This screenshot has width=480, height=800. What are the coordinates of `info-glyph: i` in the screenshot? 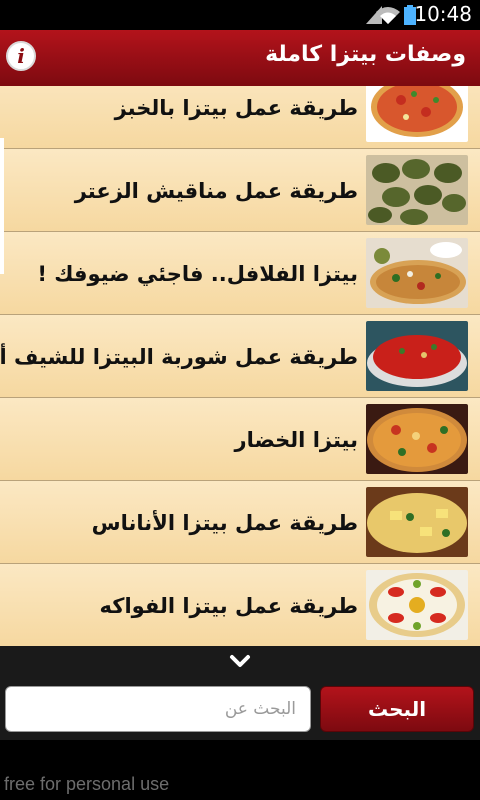 It's located at (21, 56).